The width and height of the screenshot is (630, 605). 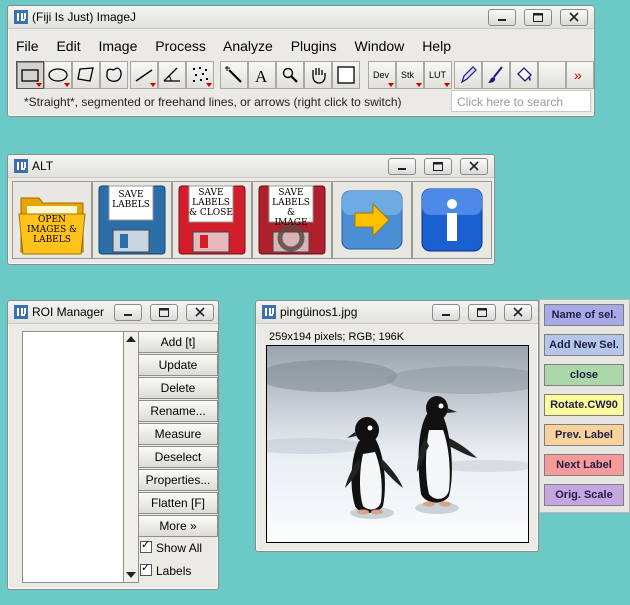 What do you see at coordinates (291, 223) in the screenshot?
I see `alt-label-line: IMAGE` at bounding box center [291, 223].